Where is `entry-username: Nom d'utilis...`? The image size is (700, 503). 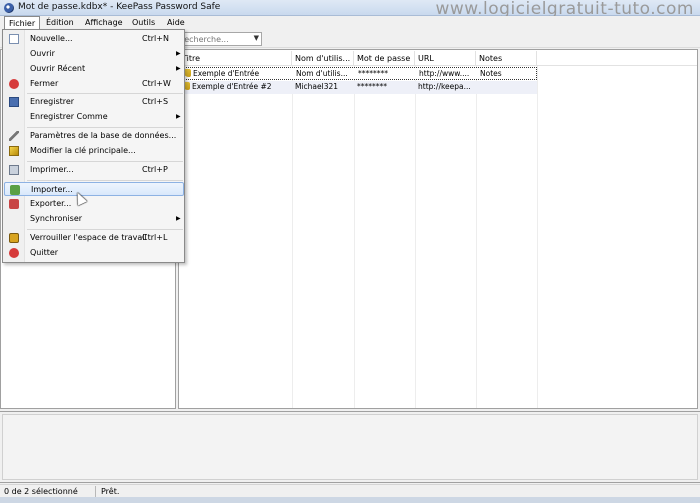 entry-username: Nom d'utilis... is located at coordinates (322, 73).